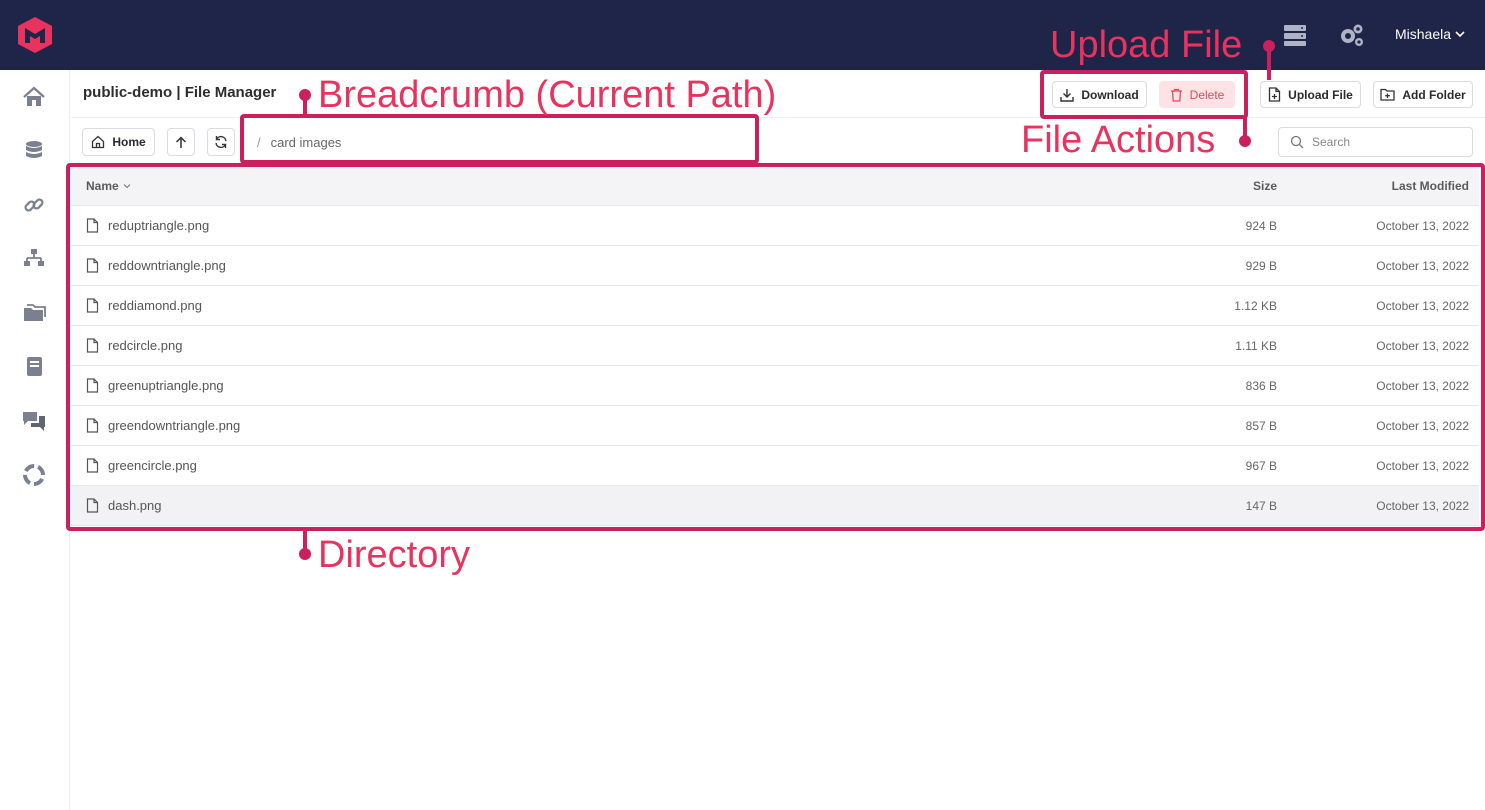 The width and height of the screenshot is (1485, 810). What do you see at coordinates (1067, 95) in the screenshot?
I see `download-icon` at bounding box center [1067, 95].